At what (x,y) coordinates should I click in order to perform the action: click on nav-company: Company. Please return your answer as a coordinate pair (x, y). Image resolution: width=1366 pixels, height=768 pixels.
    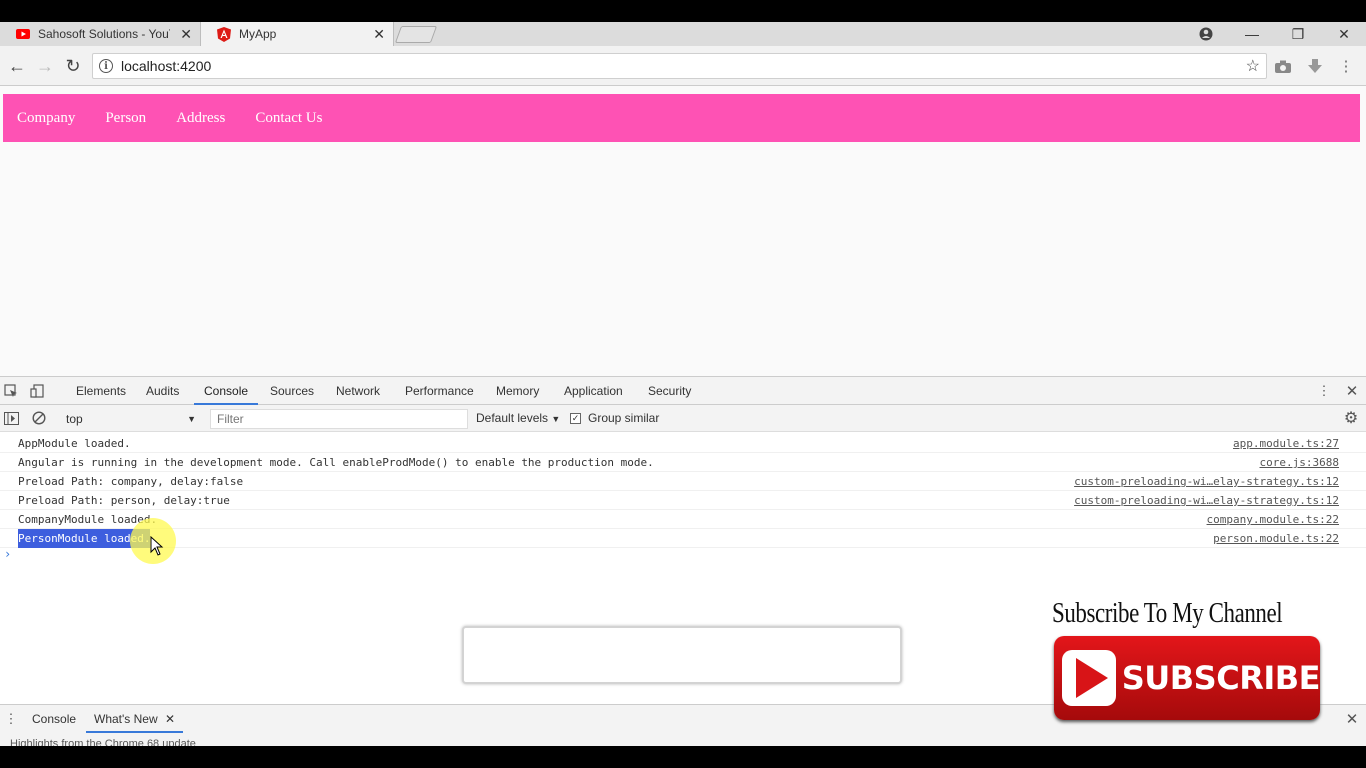
    Looking at the image, I should click on (46, 118).